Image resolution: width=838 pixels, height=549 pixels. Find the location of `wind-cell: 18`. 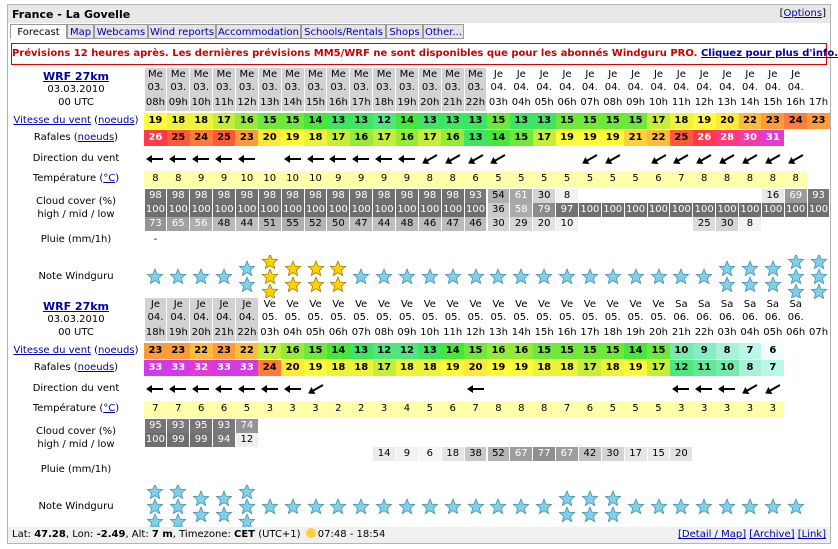

wind-cell: 18 is located at coordinates (178, 121).